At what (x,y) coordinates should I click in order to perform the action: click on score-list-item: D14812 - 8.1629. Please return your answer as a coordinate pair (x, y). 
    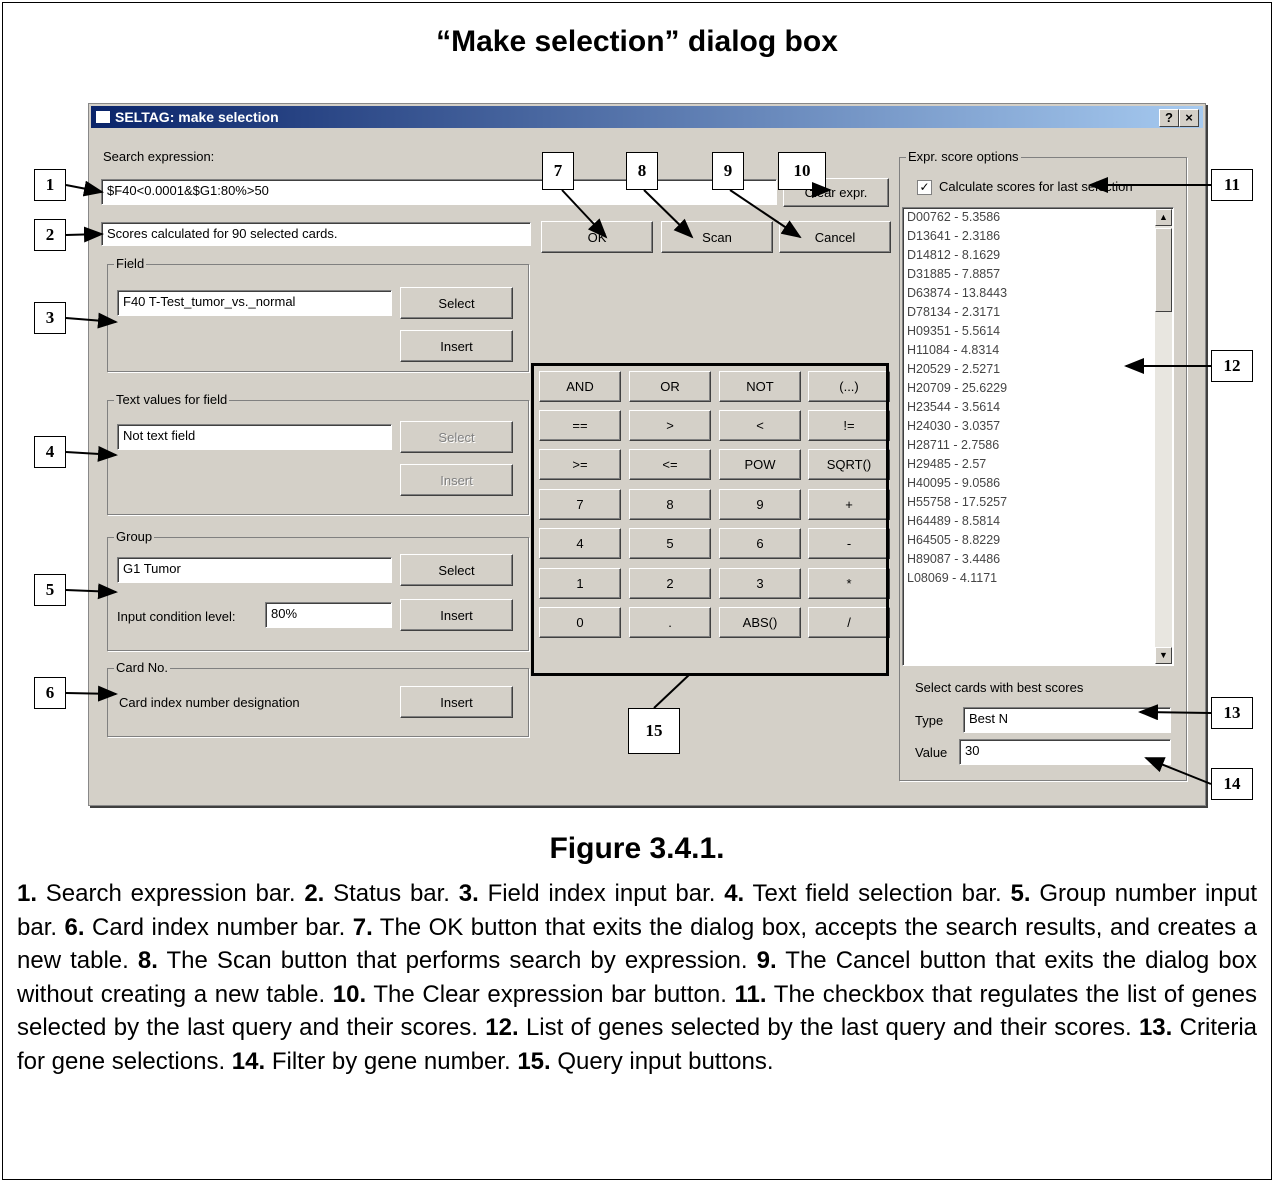
    Looking at the image, I should click on (1038, 255).